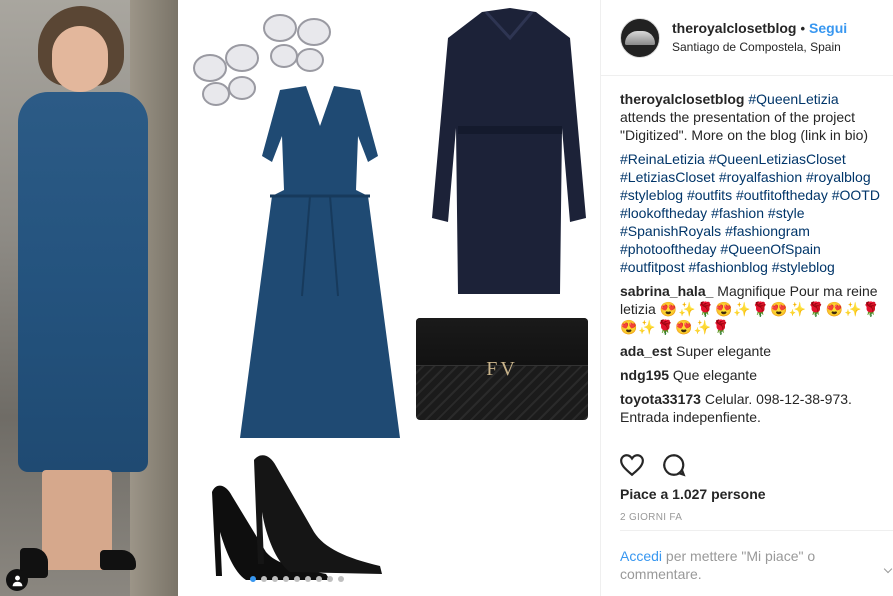 The width and height of the screenshot is (893, 596). I want to click on caption-mention: #QueenLetizia, so click(793, 99).